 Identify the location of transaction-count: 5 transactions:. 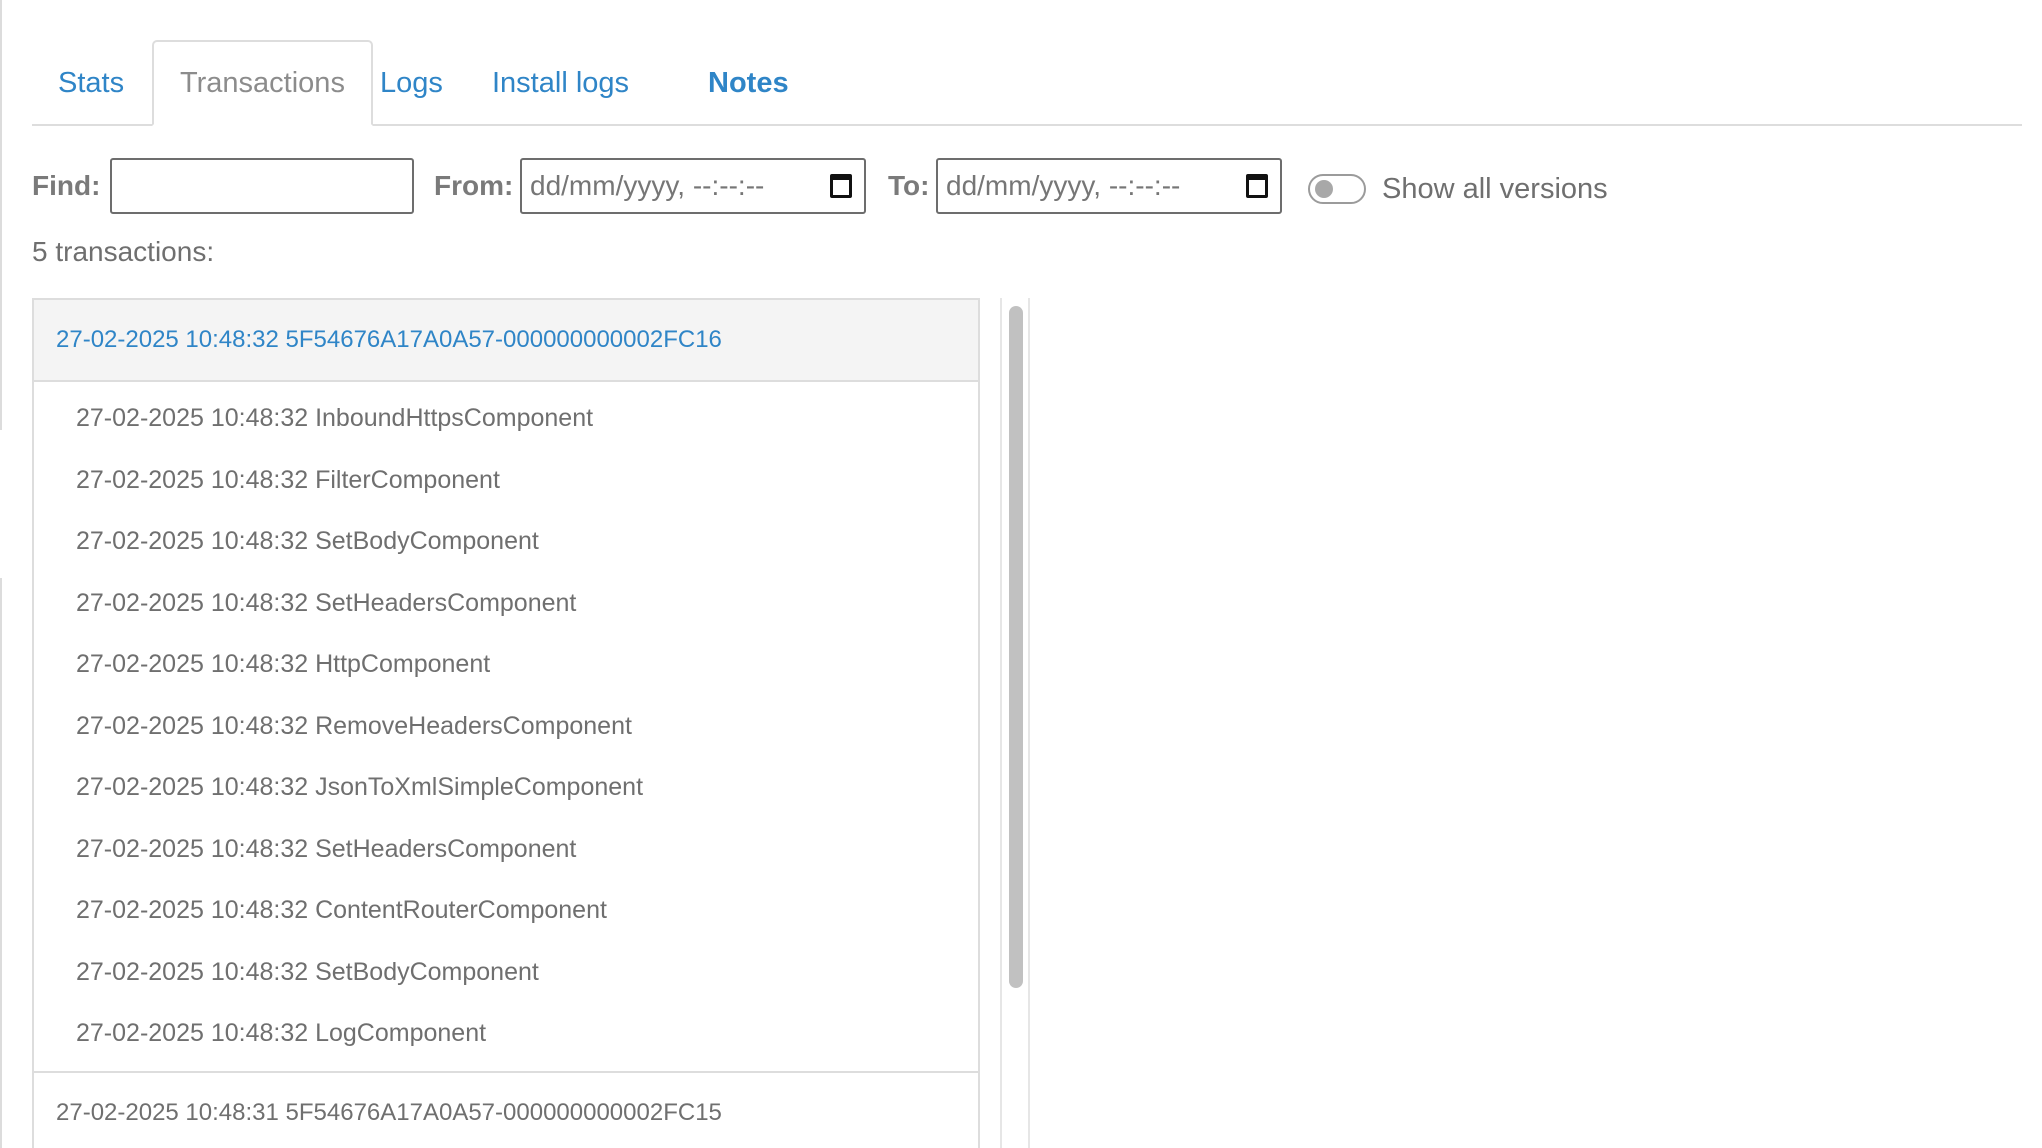
(123, 251).